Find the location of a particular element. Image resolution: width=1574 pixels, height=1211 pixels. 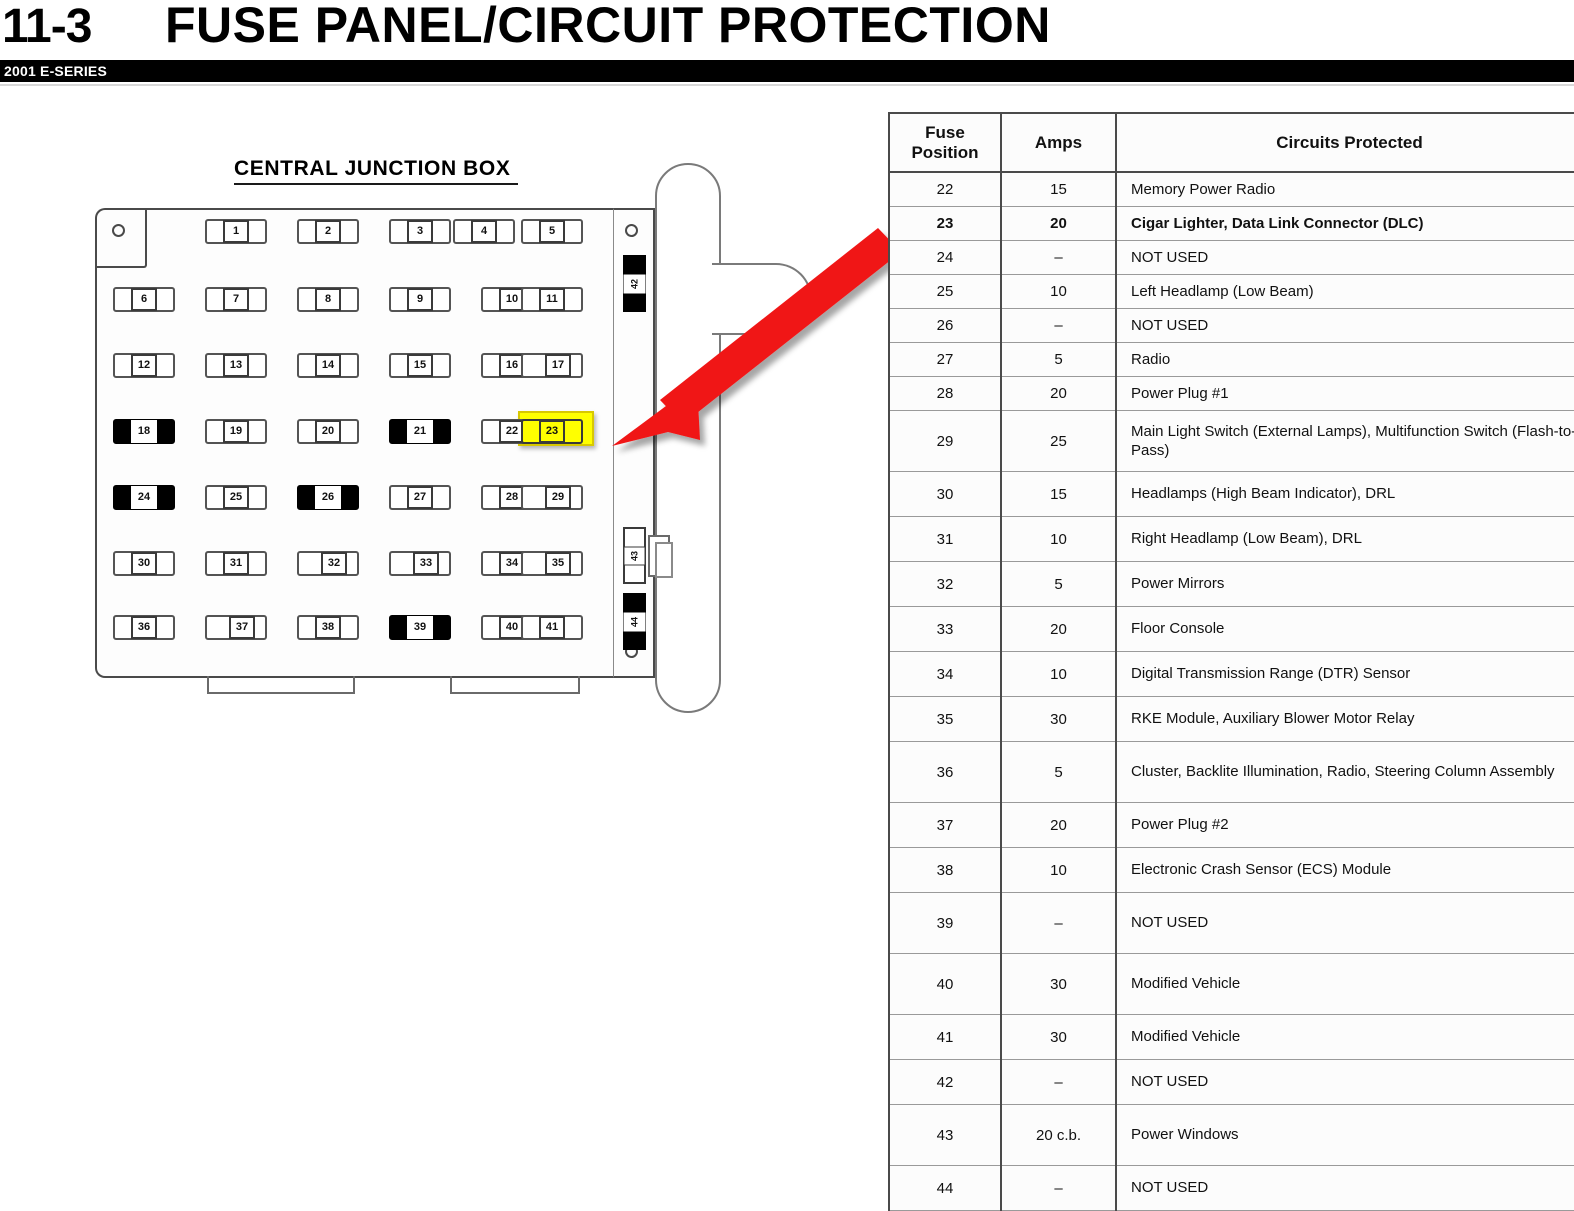

panel-mounting-tab is located at coordinates (281, 685).